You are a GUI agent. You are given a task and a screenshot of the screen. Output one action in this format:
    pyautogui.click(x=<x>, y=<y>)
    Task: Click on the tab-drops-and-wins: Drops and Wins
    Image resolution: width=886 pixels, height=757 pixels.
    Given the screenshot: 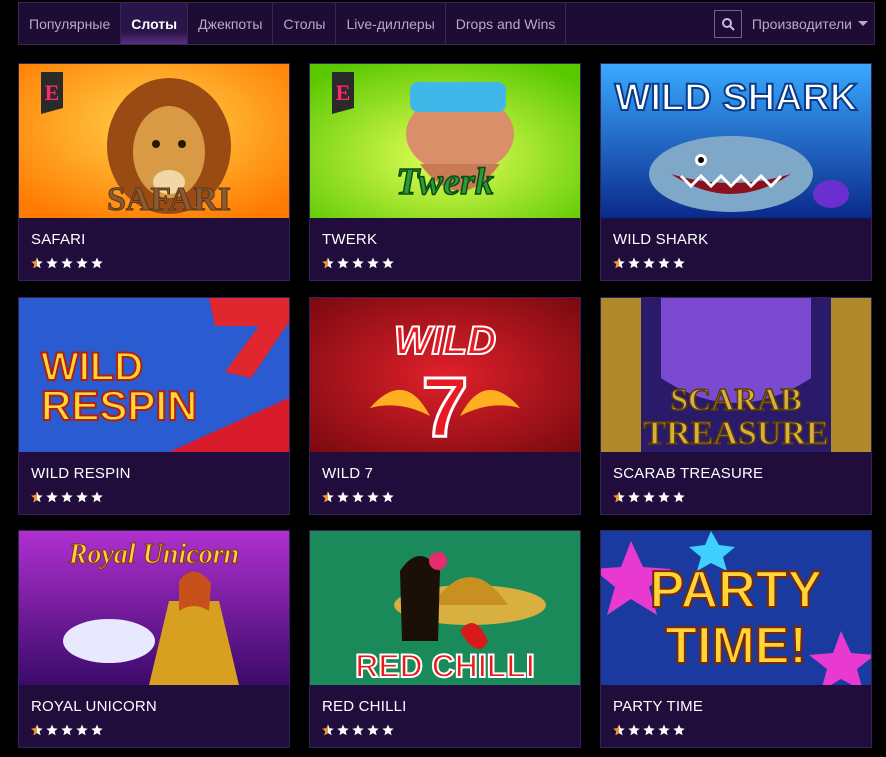 What is the action you would take?
    pyautogui.click(x=506, y=23)
    